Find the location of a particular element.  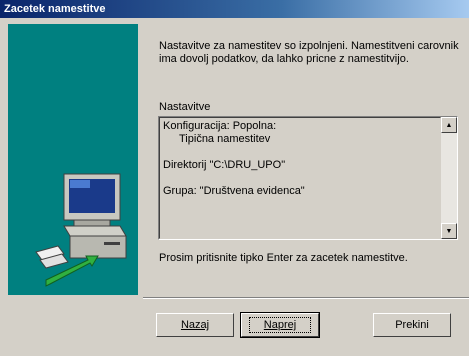

directory-line: Direktorij "C:\DRU_UPO" is located at coordinates (224, 165).